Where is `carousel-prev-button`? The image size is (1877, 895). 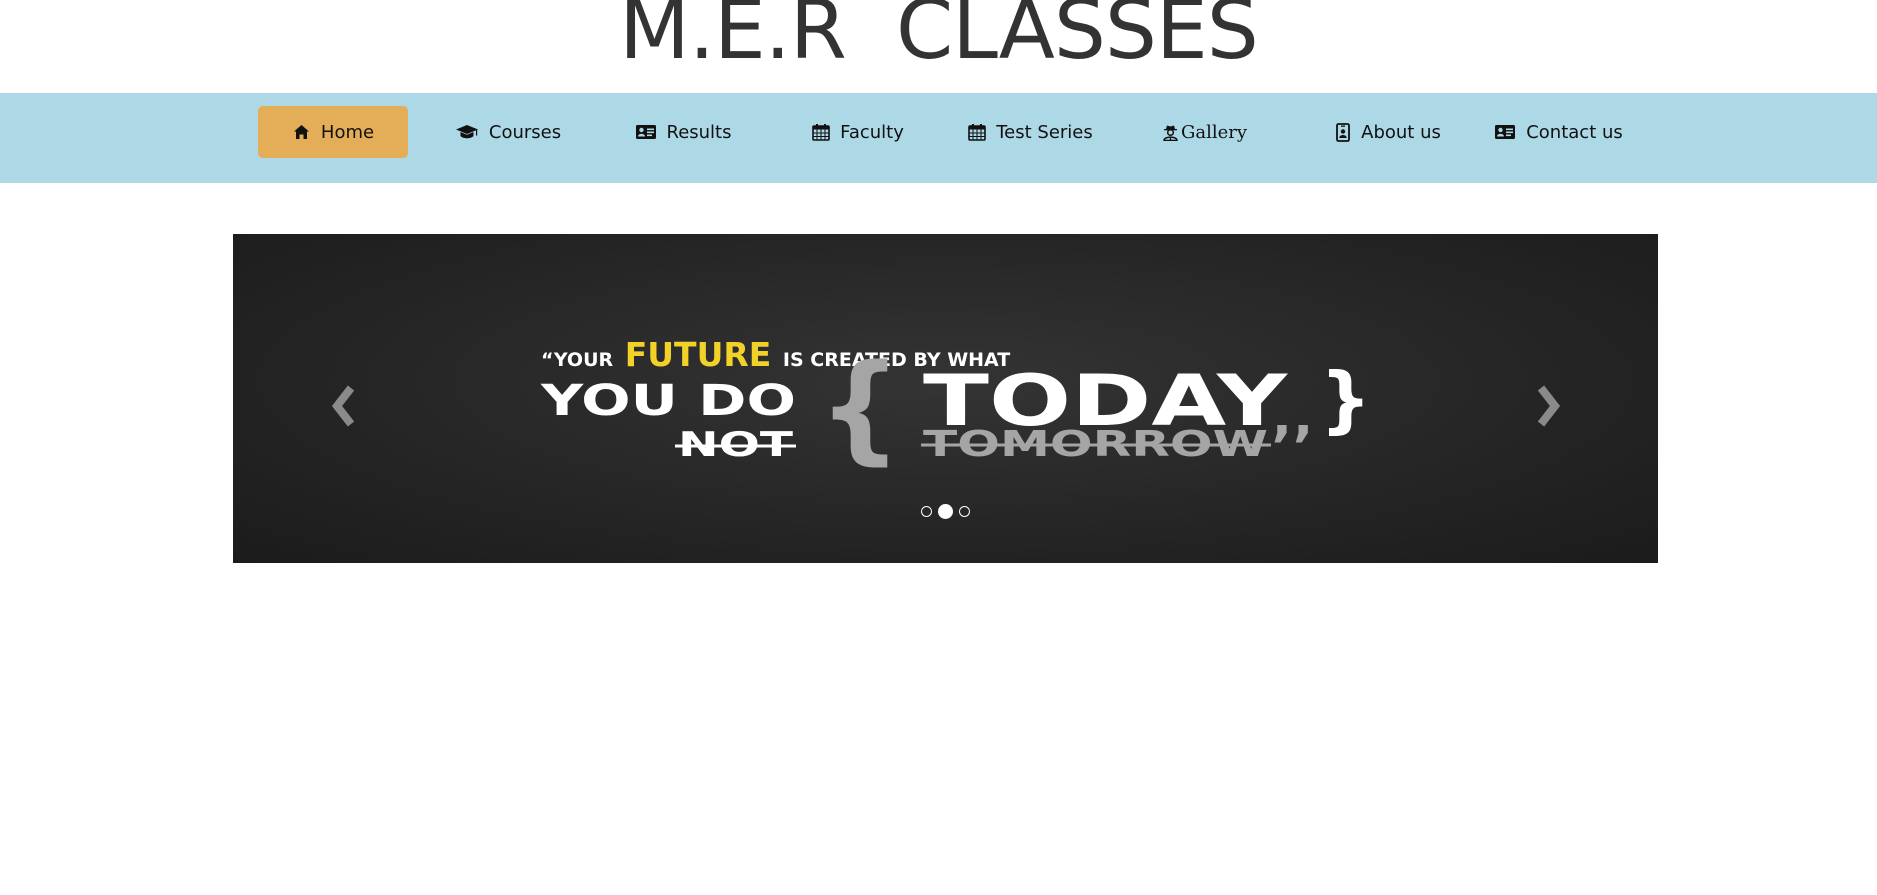
carousel-prev-button is located at coordinates (345, 407).